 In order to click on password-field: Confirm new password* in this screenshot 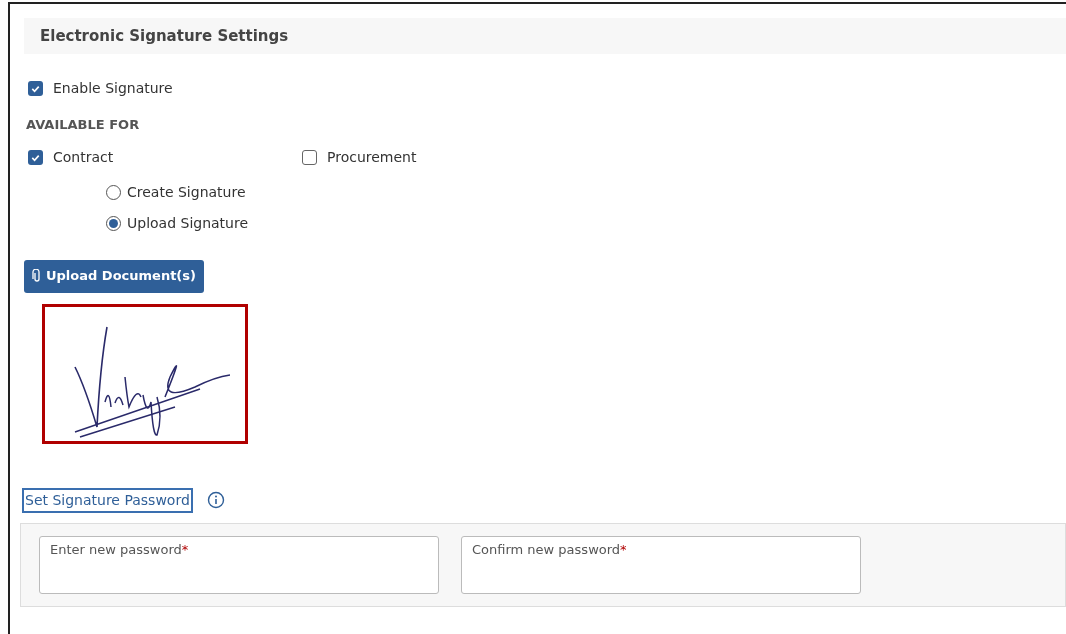, I will do `click(661, 564)`.